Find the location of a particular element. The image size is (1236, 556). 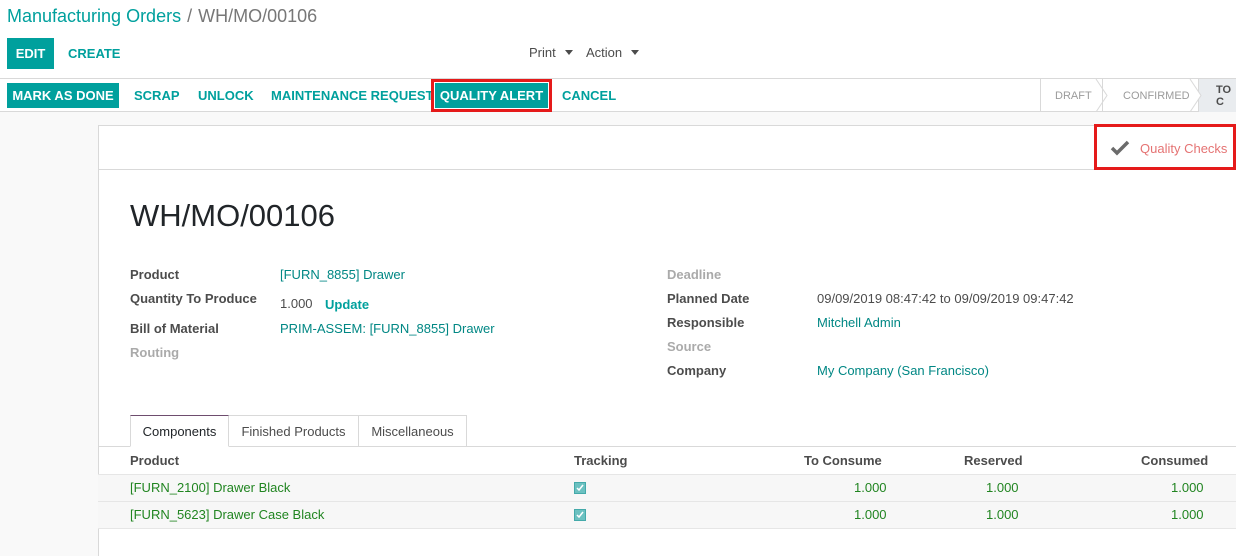

scrap-button: SCRAP is located at coordinates (157, 95).